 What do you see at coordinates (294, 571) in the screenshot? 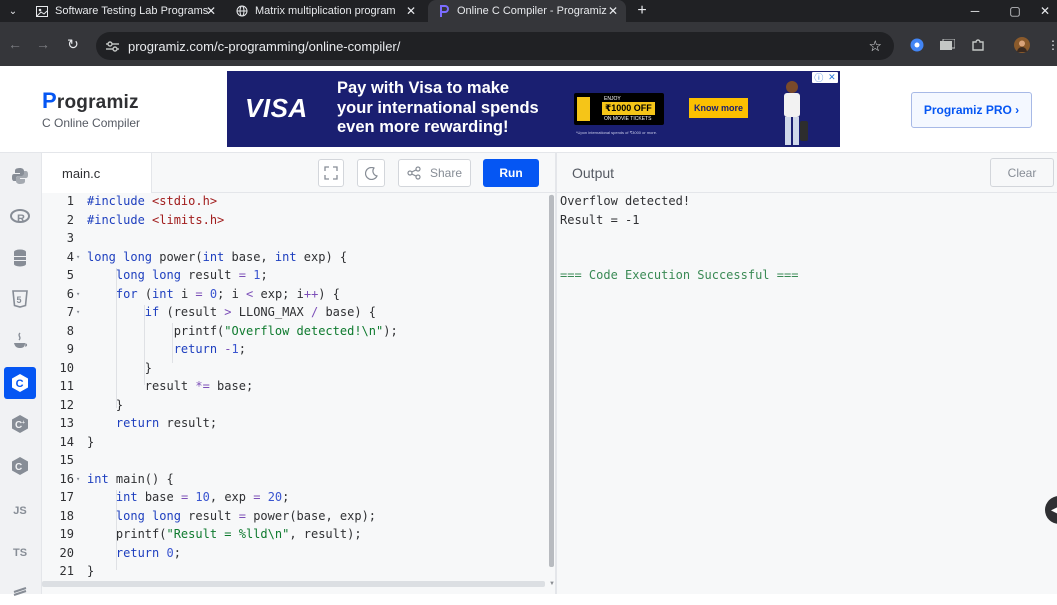
I see `code-line: 21}` at bounding box center [294, 571].